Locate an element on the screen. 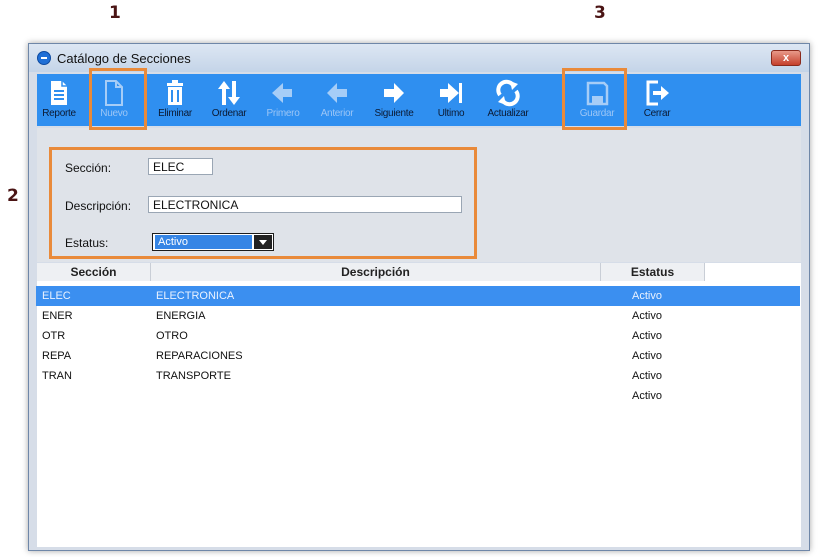  previous-label: Anterior is located at coordinates (337, 113).